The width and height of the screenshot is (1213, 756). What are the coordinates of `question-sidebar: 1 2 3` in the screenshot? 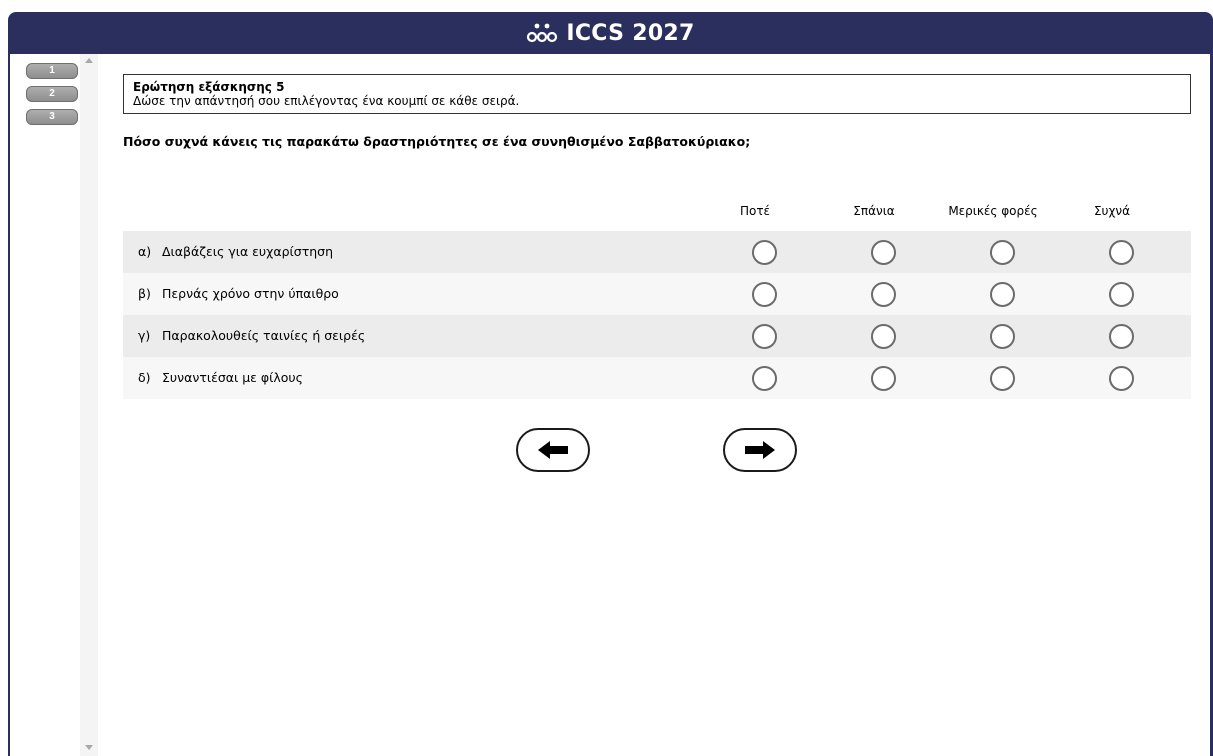 It's located at (54, 405).